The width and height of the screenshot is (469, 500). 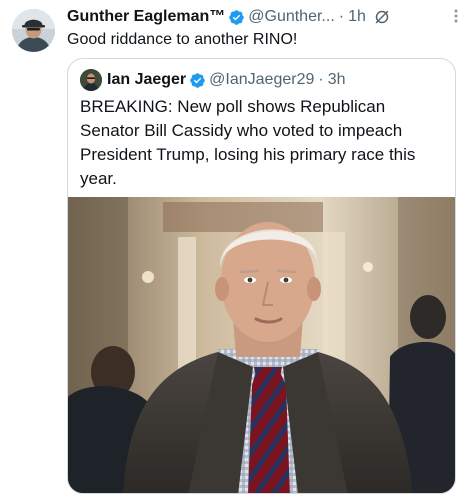 What do you see at coordinates (382, 17) in the screenshot?
I see `grok-icon` at bounding box center [382, 17].